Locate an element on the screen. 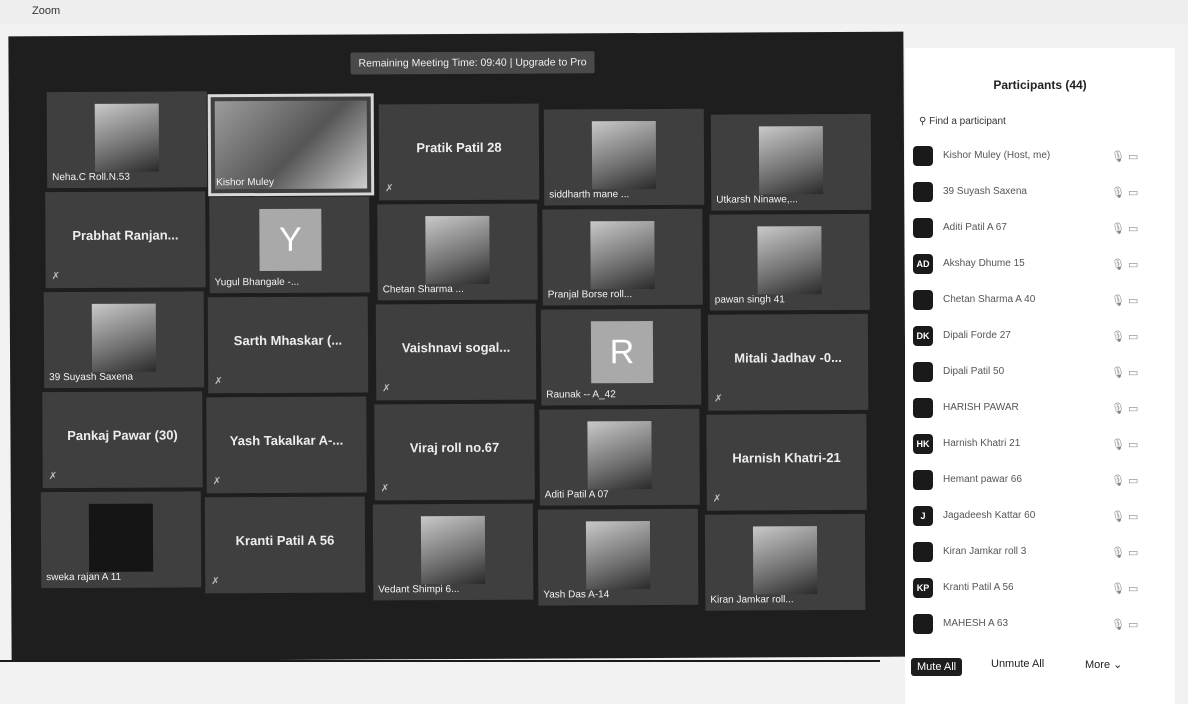 The width and height of the screenshot is (1188, 704). participant-name: 39 Suyash Saxena is located at coordinates (985, 191).